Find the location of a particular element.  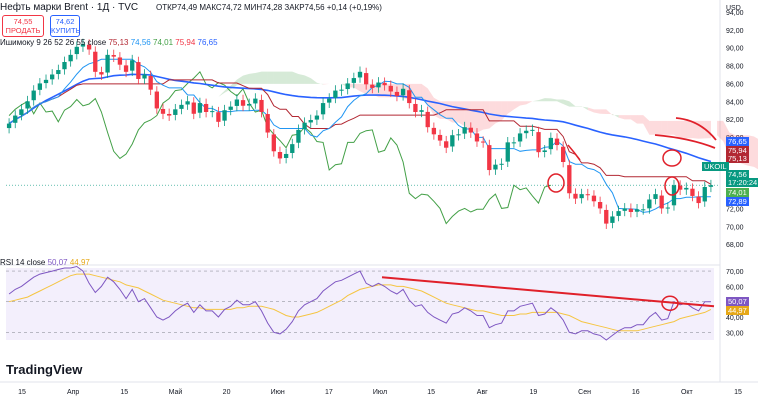

price-tick-label: 92,00 is located at coordinates (735, 31).